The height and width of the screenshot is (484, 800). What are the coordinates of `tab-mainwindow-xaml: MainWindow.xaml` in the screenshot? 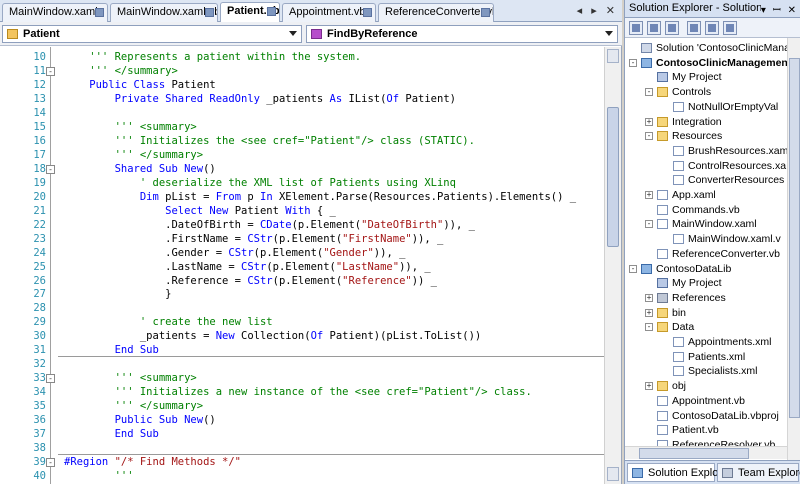 It's located at (55, 12).